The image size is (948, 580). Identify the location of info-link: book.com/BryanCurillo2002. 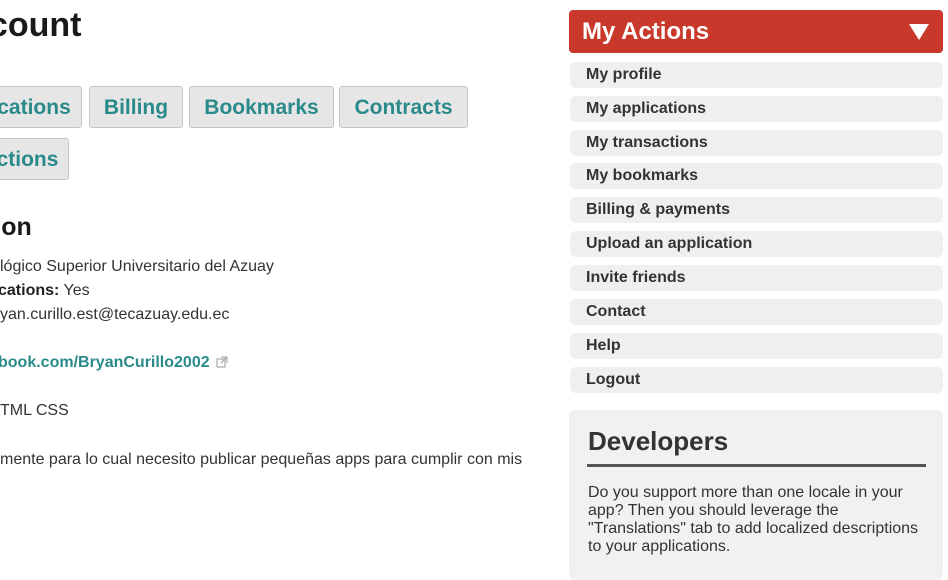
(114, 363).